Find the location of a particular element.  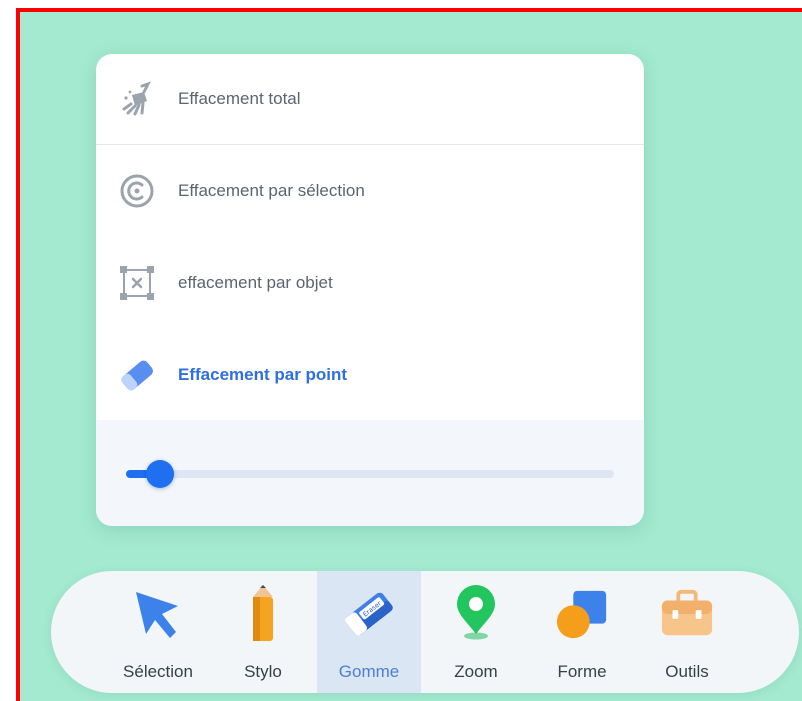

tool-label: Zoom is located at coordinates (476, 671).